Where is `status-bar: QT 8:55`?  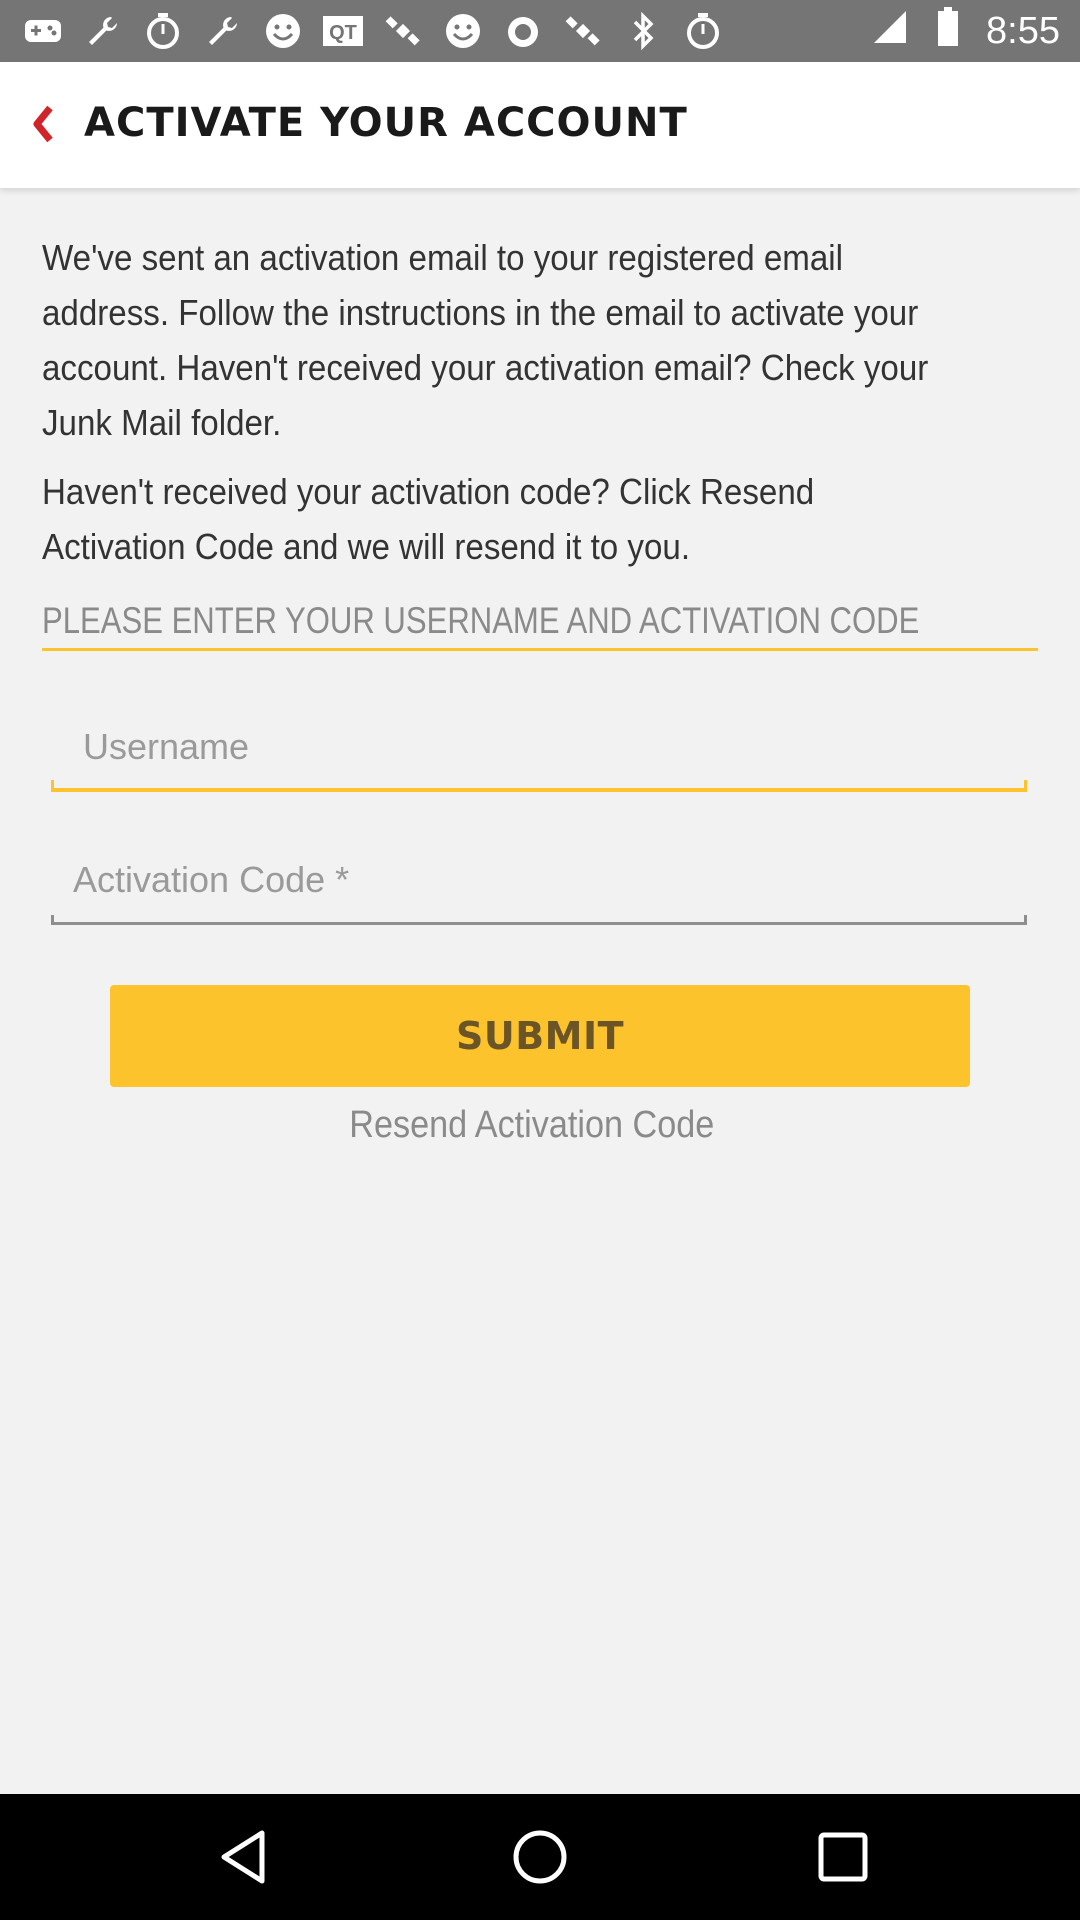
status-bar: QT 8:55 is located at coordinates (540, 31).